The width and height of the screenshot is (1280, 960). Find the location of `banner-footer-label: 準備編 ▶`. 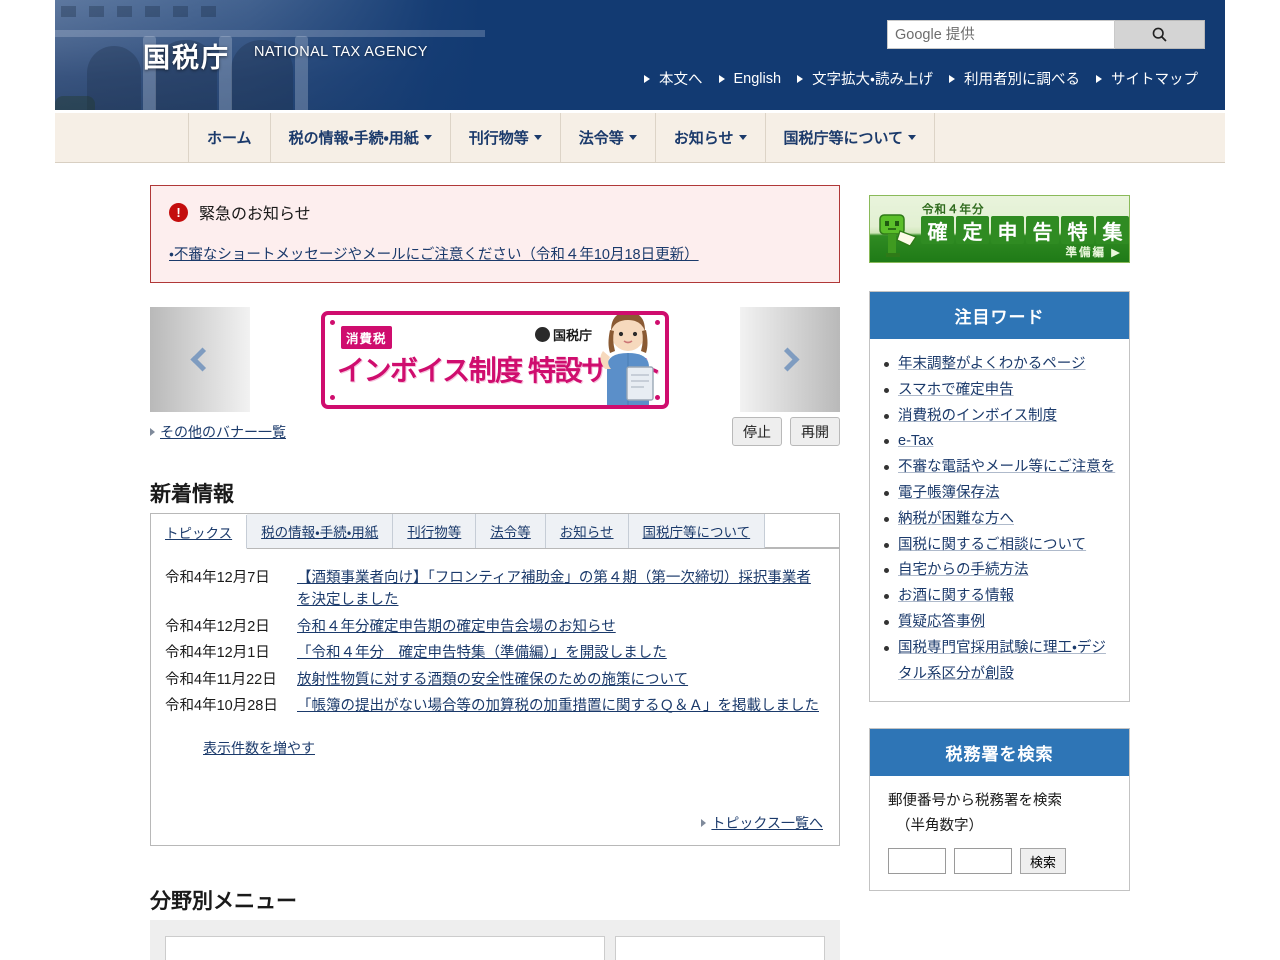

banner-footer-label: 準備編 ▶ is located at coordinates (1093, 253).